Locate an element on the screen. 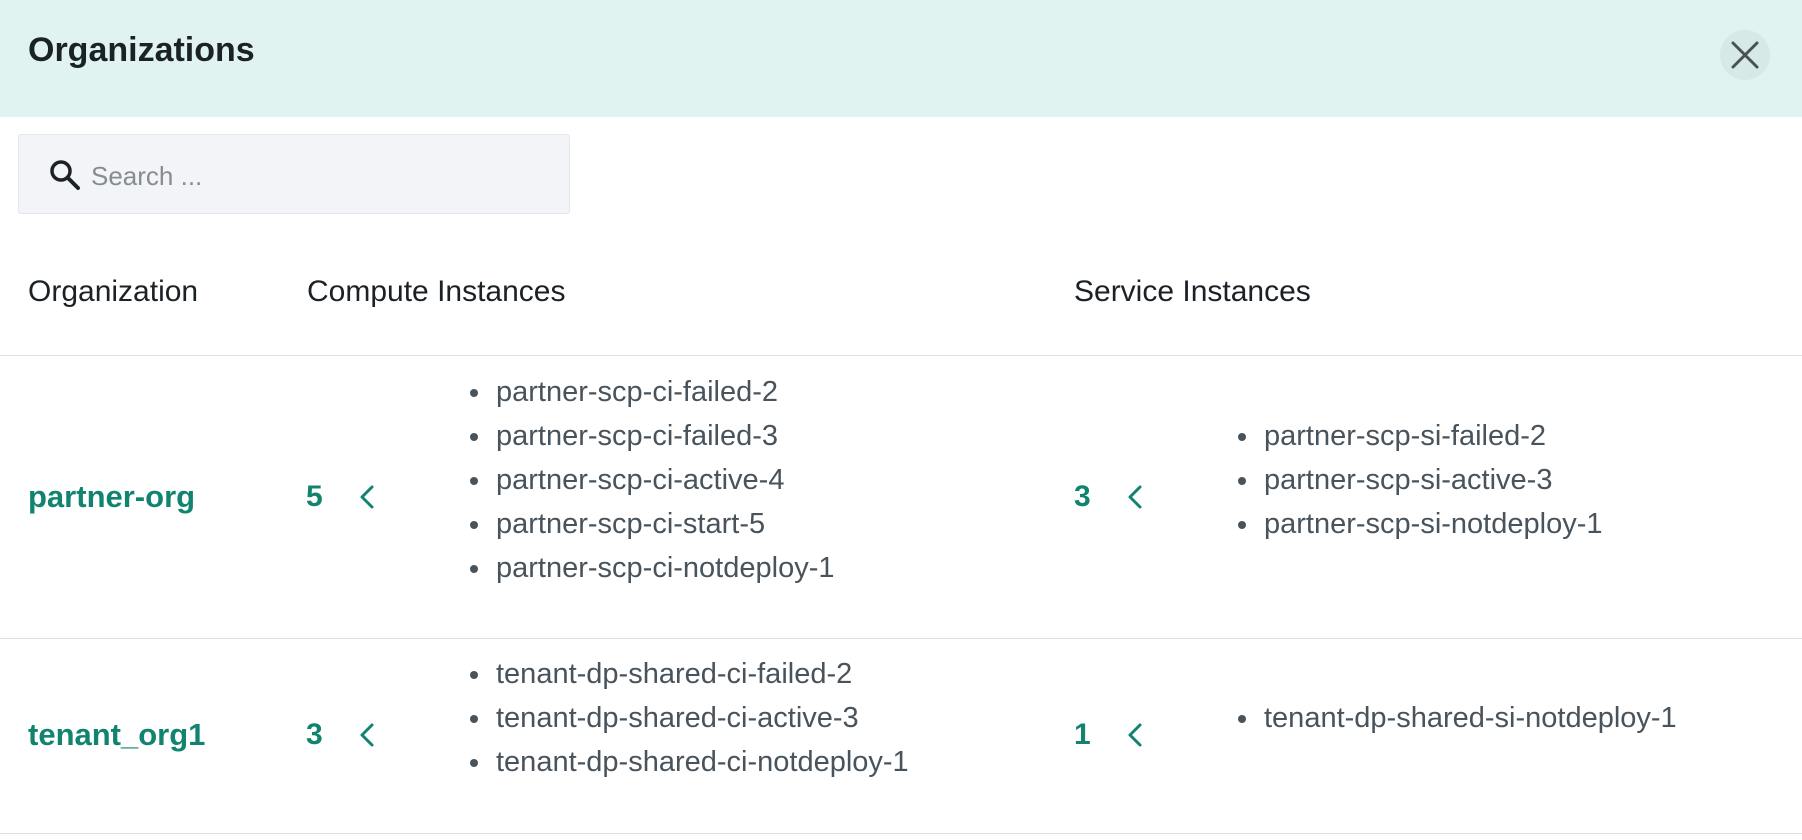  list-item: partner-scp-si-notdeploy-1 is located at coordinates (1420, 524).